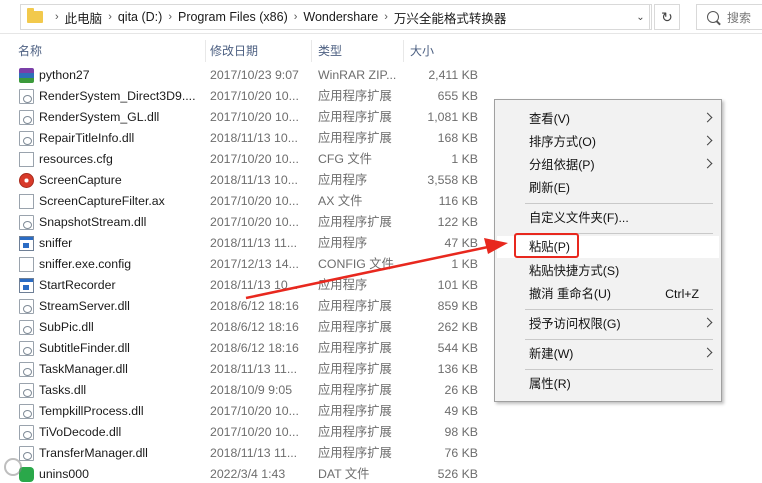 This screenshot has width=762, height=483. I want to click on arrow-shaft, so click(367, 272).